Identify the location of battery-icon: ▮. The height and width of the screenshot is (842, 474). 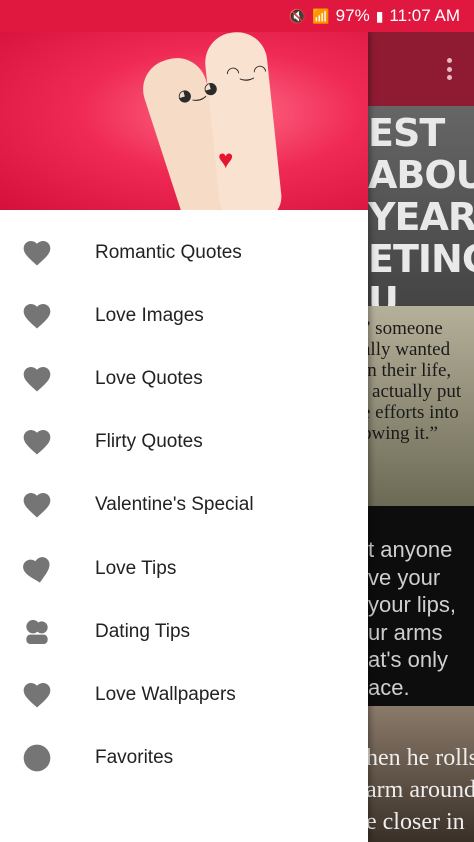
(379, 15).